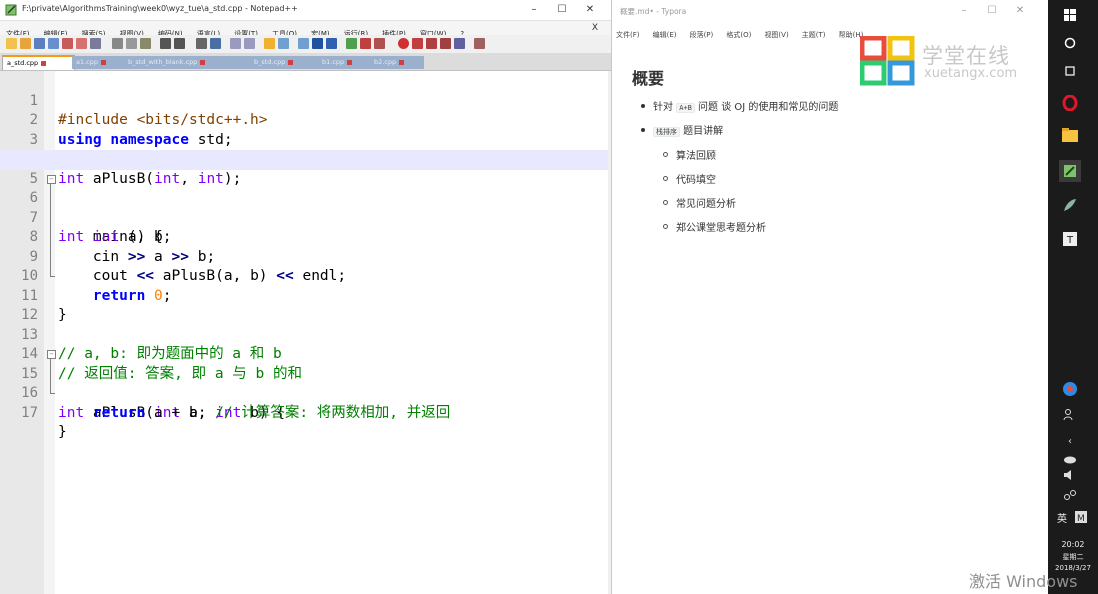  I want to click on inline-code: A+B, so click(685, 108).